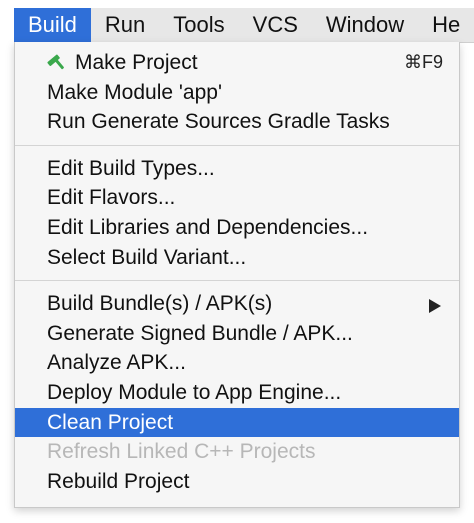 This screenshot has height=523, width=474. I want to click on menubar-run: Run, so click(125, 25).